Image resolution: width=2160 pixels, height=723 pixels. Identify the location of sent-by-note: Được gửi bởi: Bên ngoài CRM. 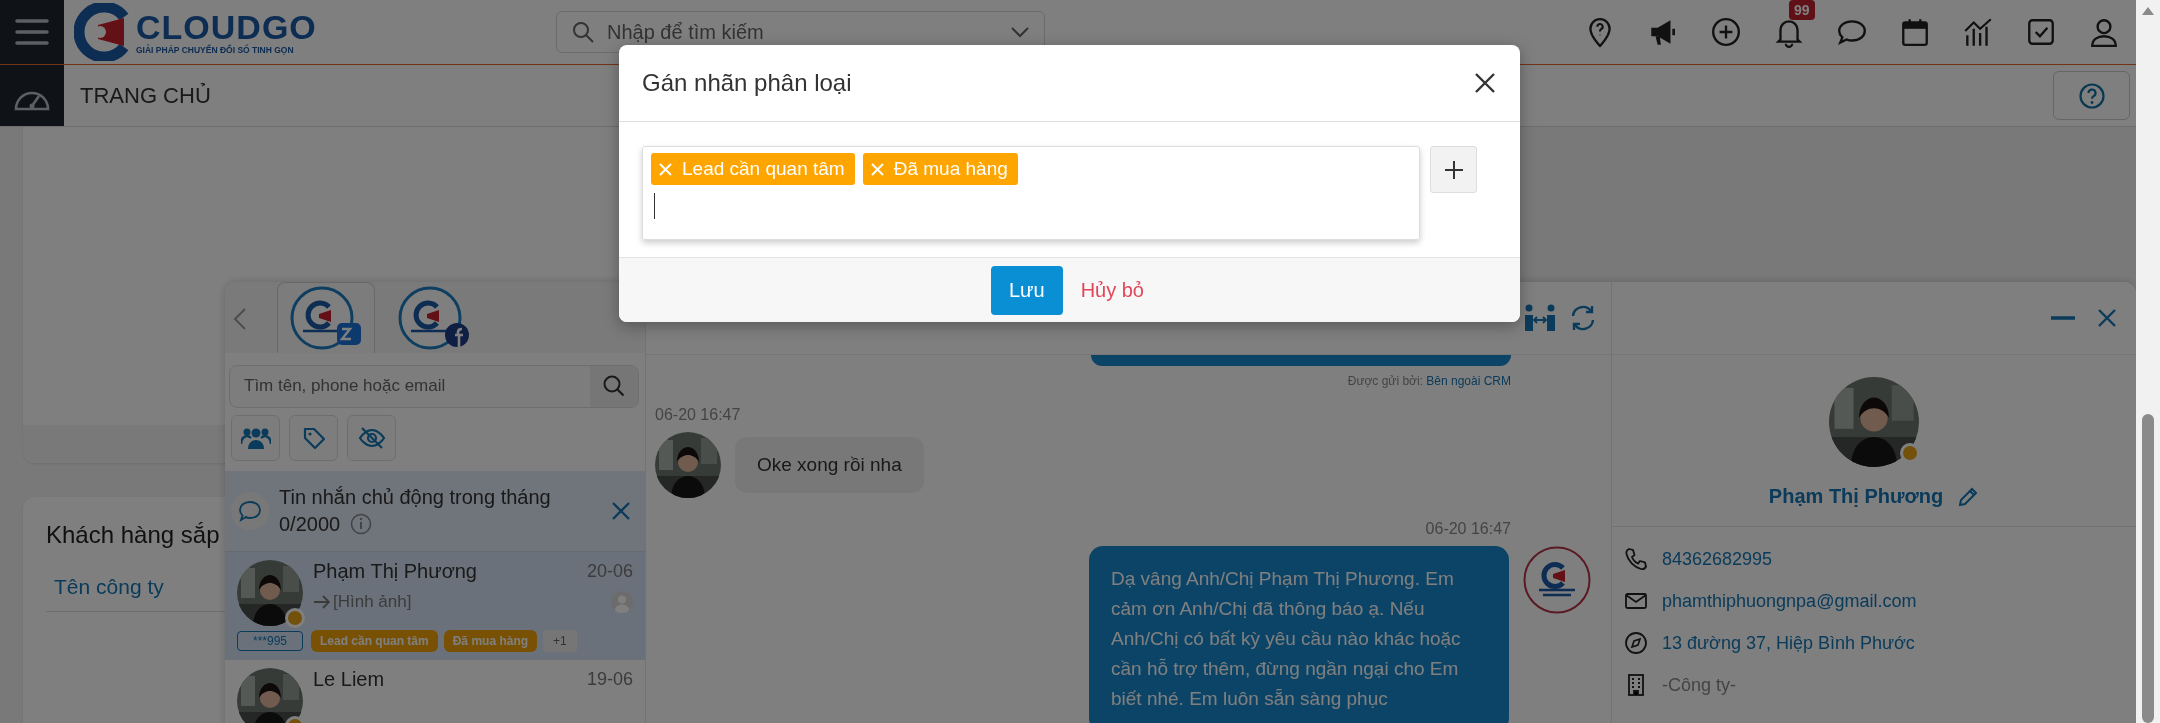
(1429, 381).